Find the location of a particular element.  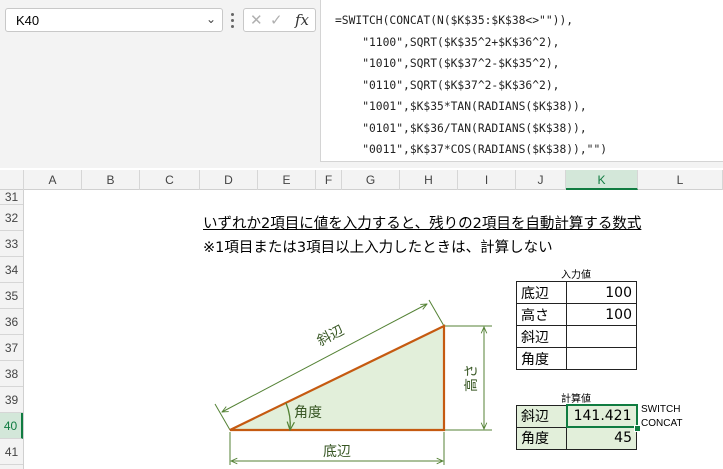

fill-handle is located at coordinates (637, 428).